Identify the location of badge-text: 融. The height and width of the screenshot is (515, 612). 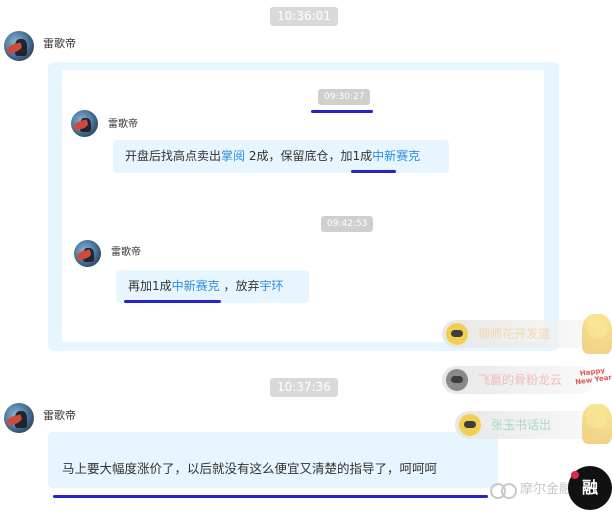
(589, 487).